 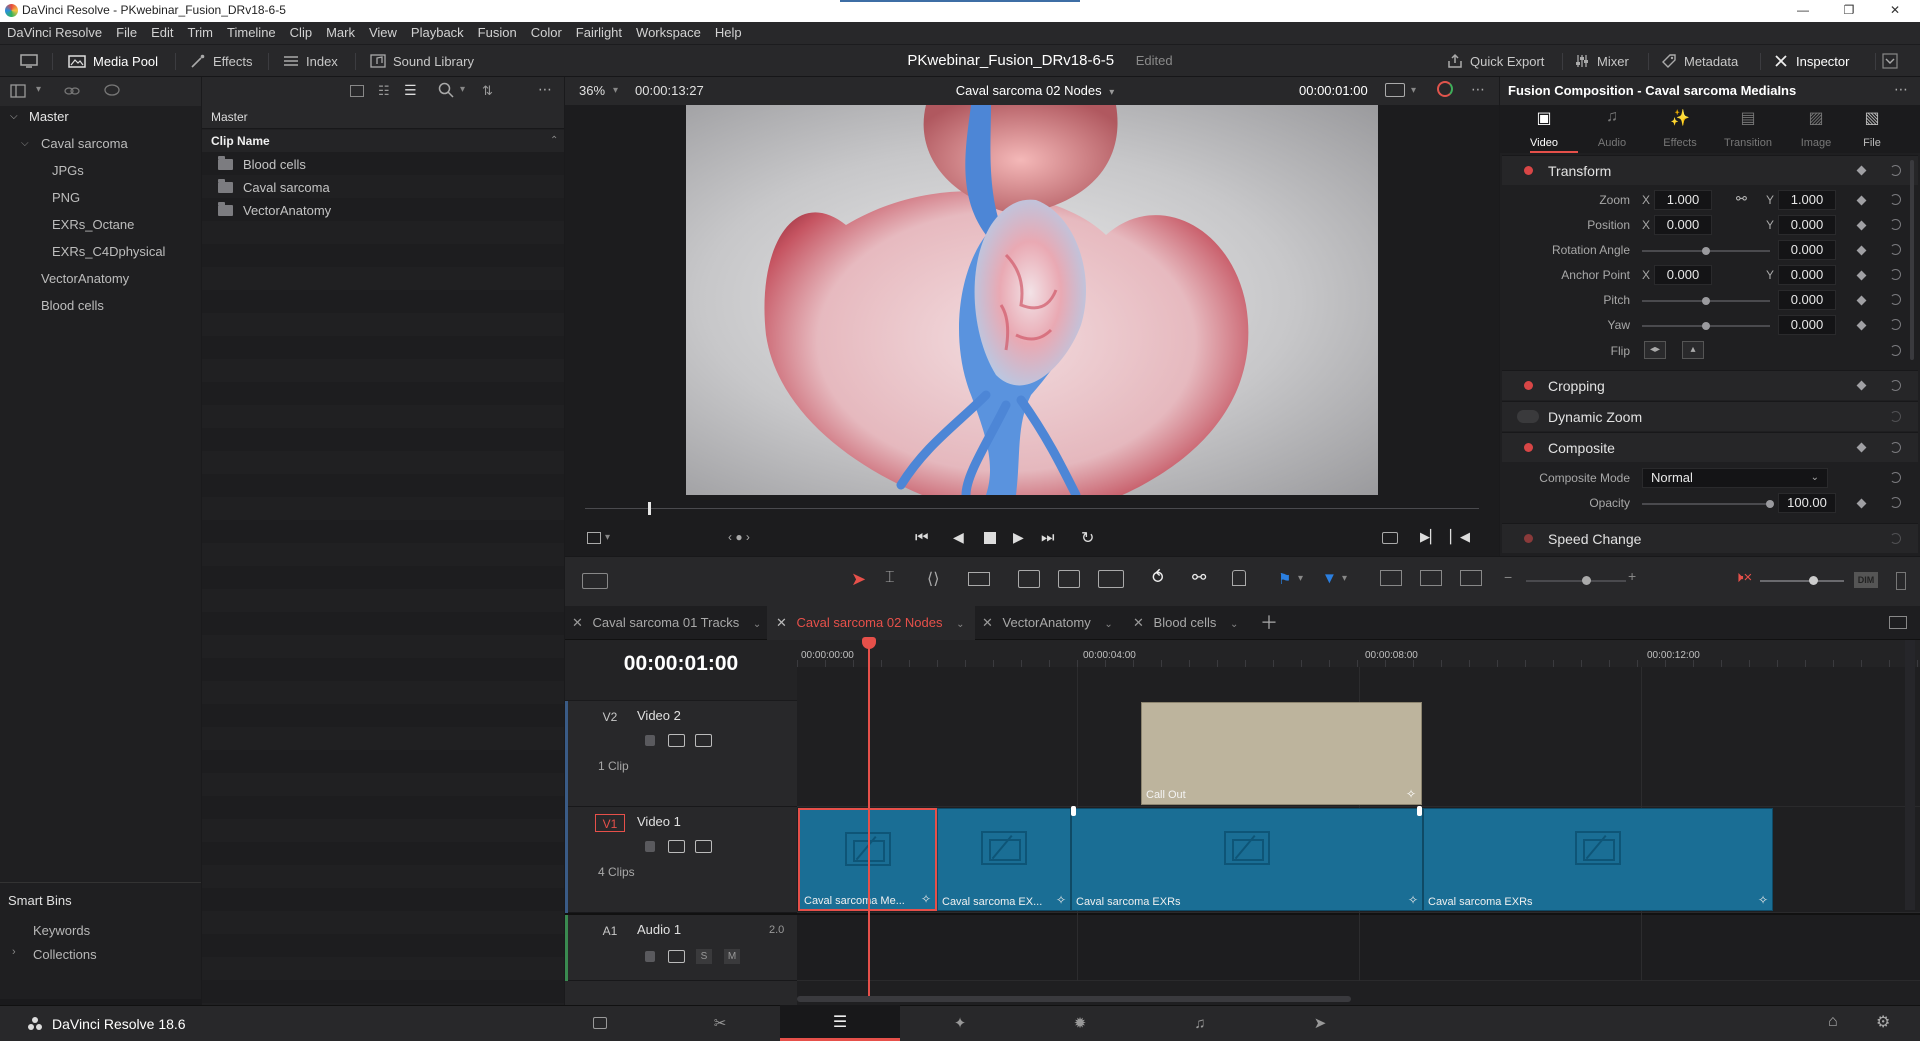 What do you see at coordinates (1683, 275) in the screenshot?
I see `anchor-x-field: 0.000` at bounding box center [1683, 275].